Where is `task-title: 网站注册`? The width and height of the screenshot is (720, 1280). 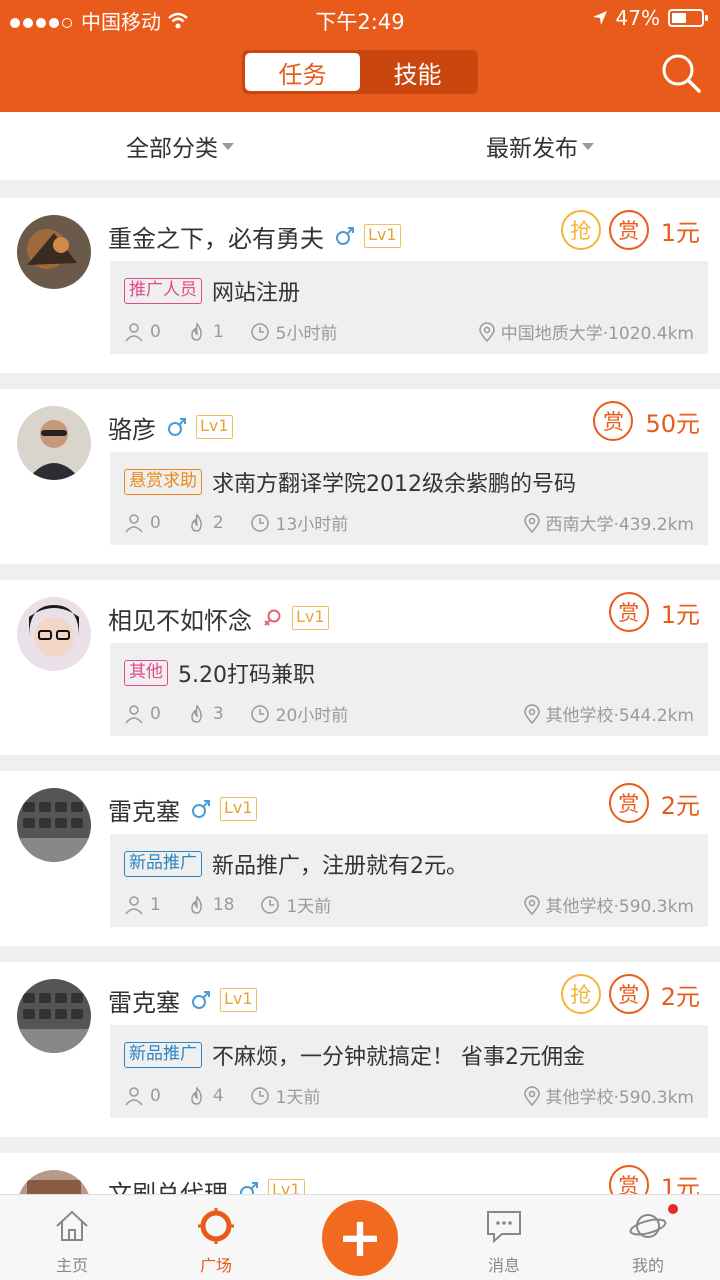 task-title: 网站注册 is located at coordinates (256, 293).